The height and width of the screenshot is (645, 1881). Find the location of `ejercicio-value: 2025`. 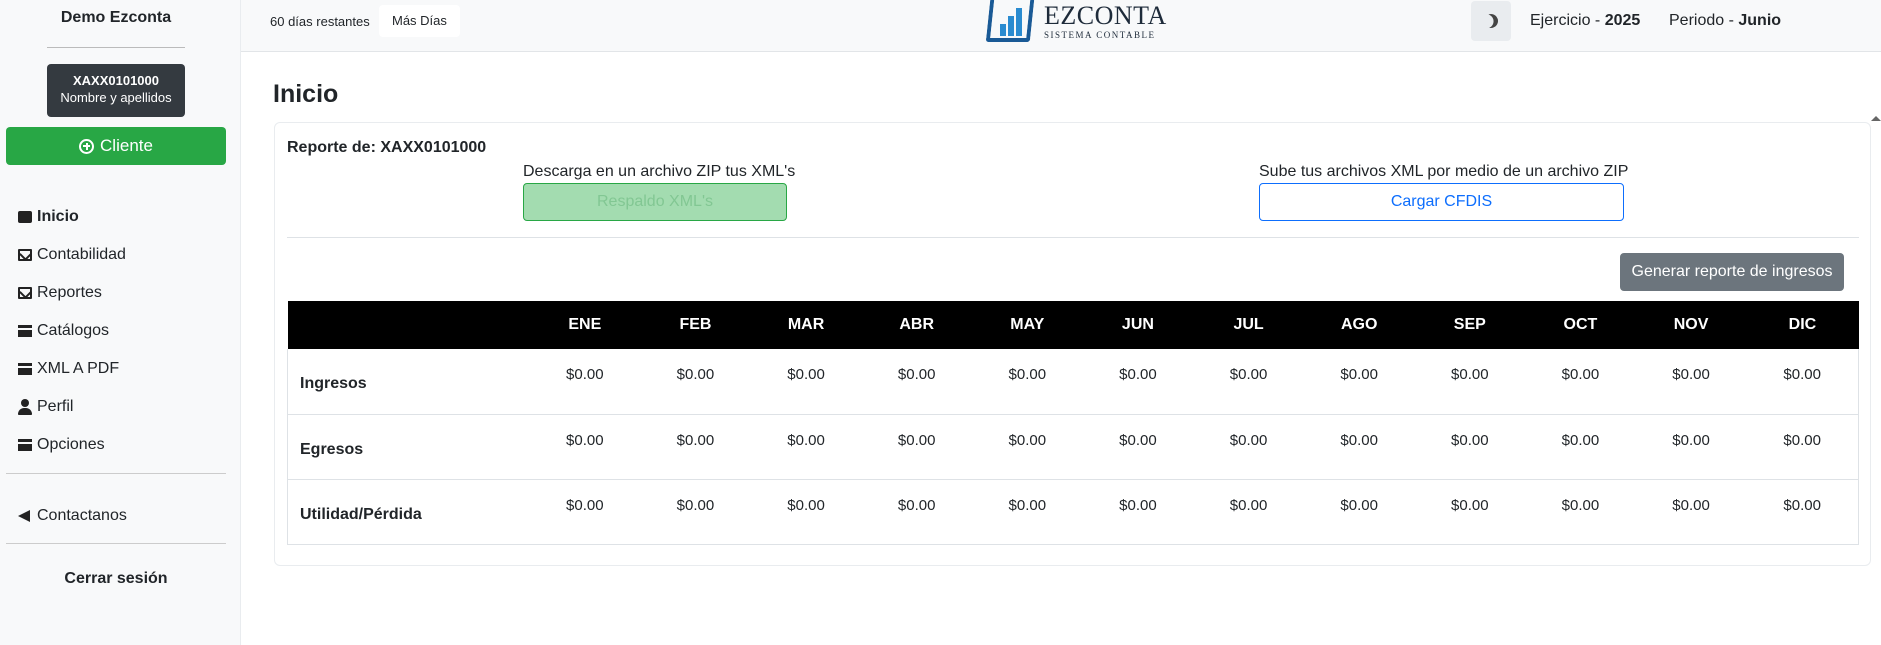

ejercicio-value: 2025 is located at coordinates (1622, 20).